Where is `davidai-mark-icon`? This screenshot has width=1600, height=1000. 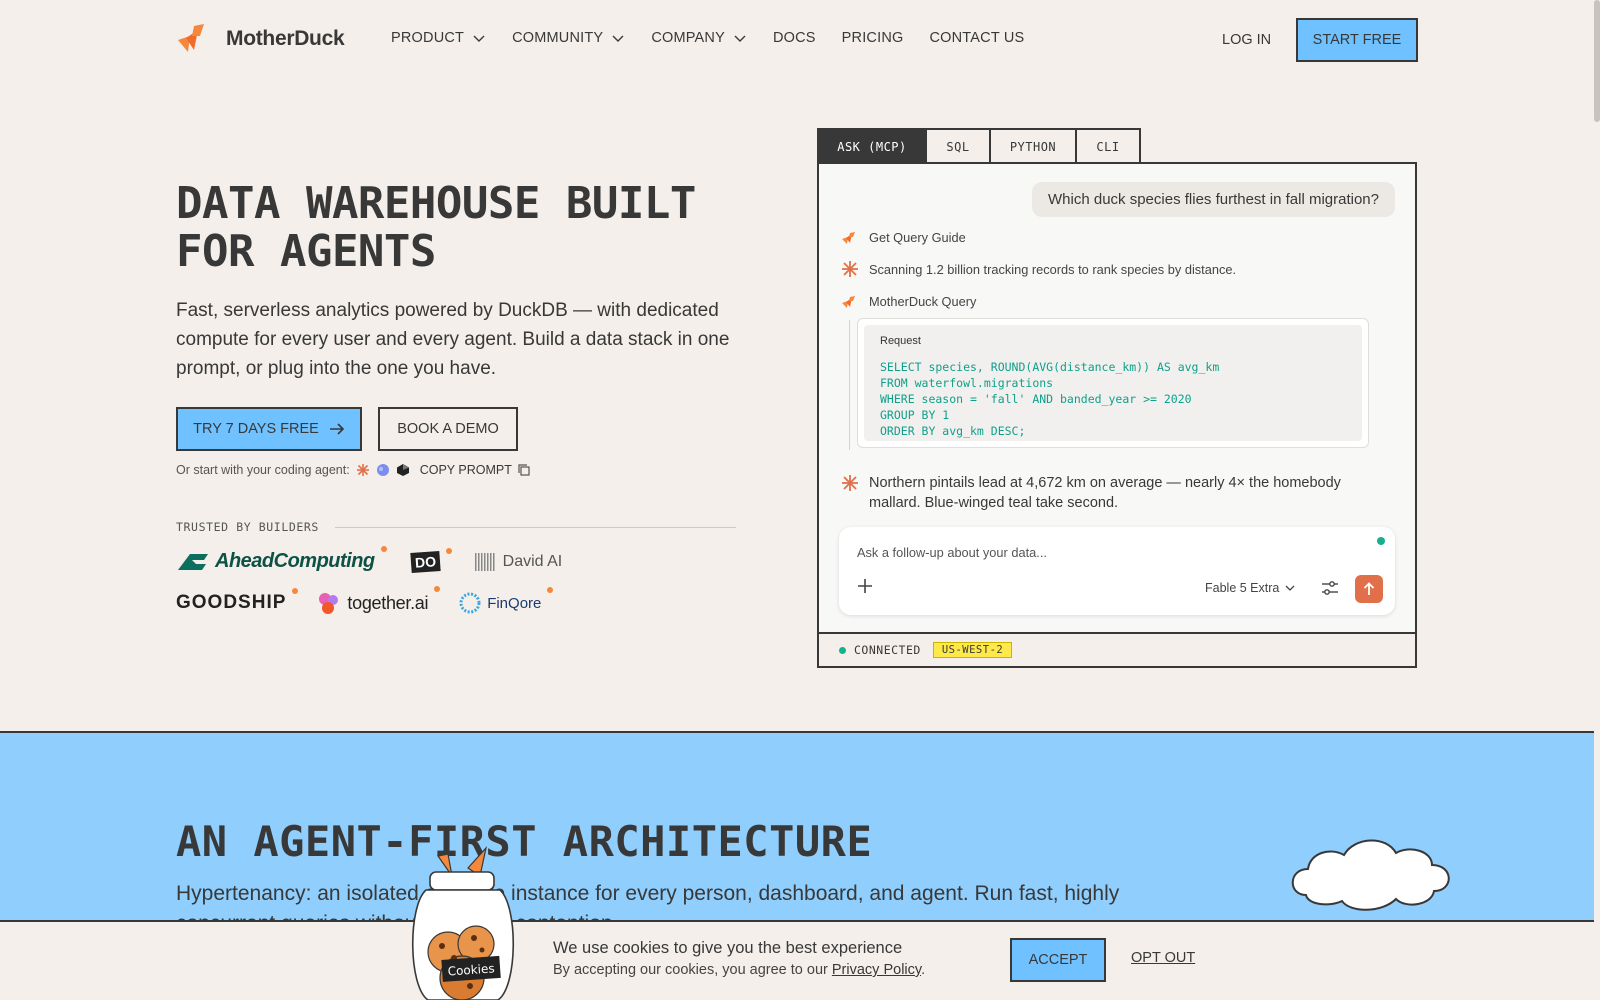 davidai-mark-icon is located at coordinates (484, 561).